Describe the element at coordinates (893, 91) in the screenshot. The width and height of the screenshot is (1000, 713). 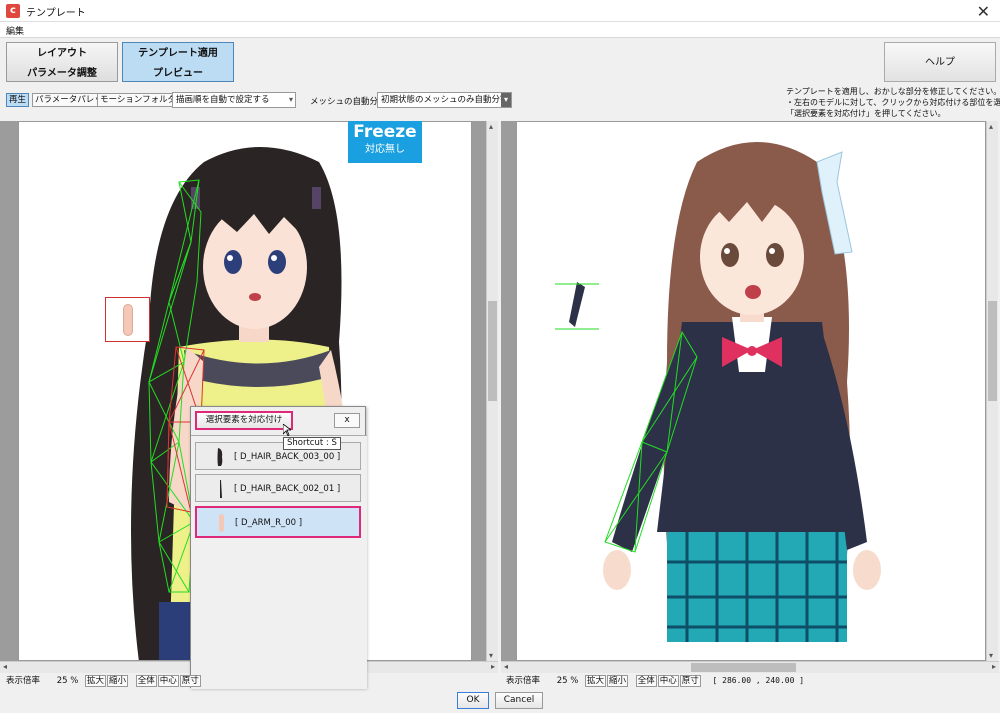
I see `instruction-line-1: テンプレートを適用し、おかしな部分を修正してください。` at that location.